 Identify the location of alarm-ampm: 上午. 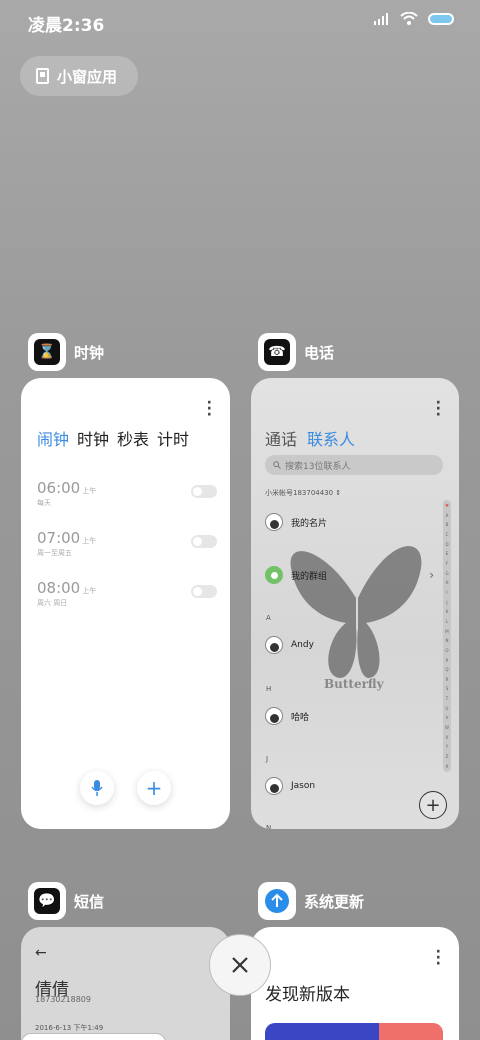
(89, 591).